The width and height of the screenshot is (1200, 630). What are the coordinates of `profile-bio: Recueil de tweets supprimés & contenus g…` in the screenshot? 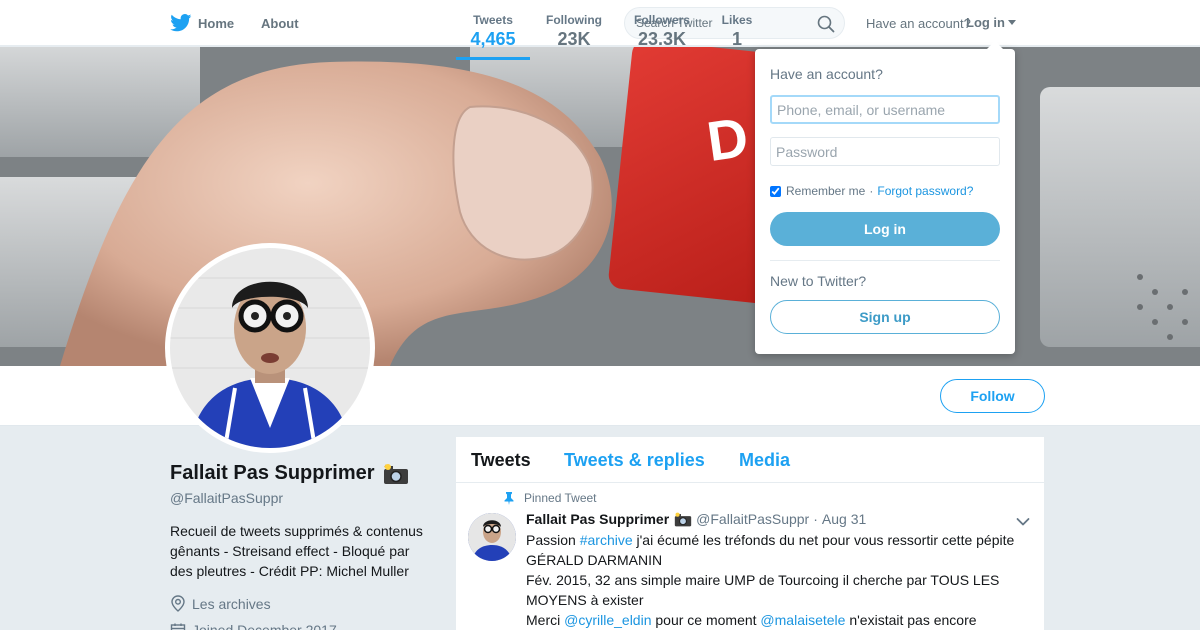 It's located at (296, 551).